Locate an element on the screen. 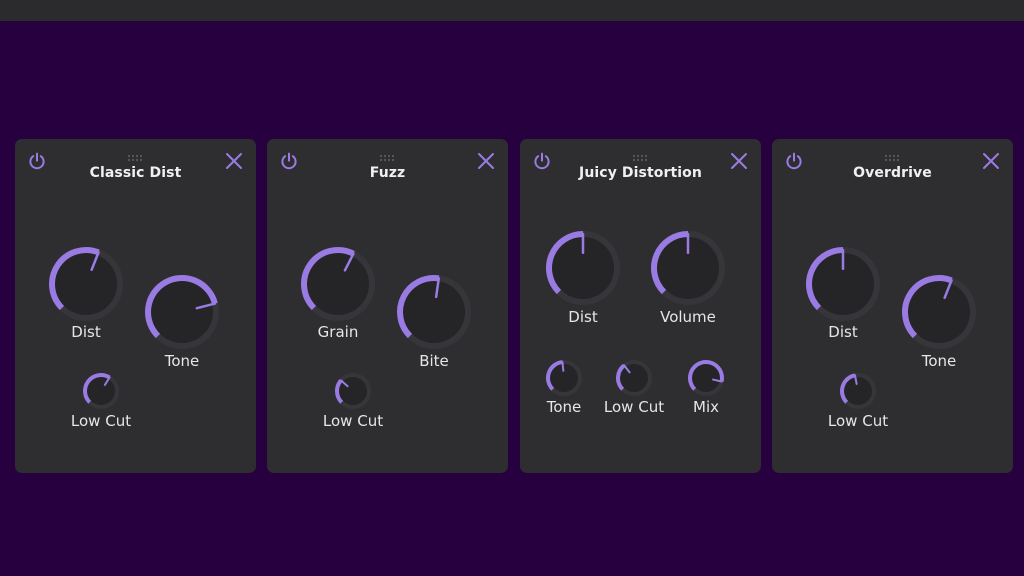 The image size is (1024, 576). knob-mix is located at coordinates (706, 378).